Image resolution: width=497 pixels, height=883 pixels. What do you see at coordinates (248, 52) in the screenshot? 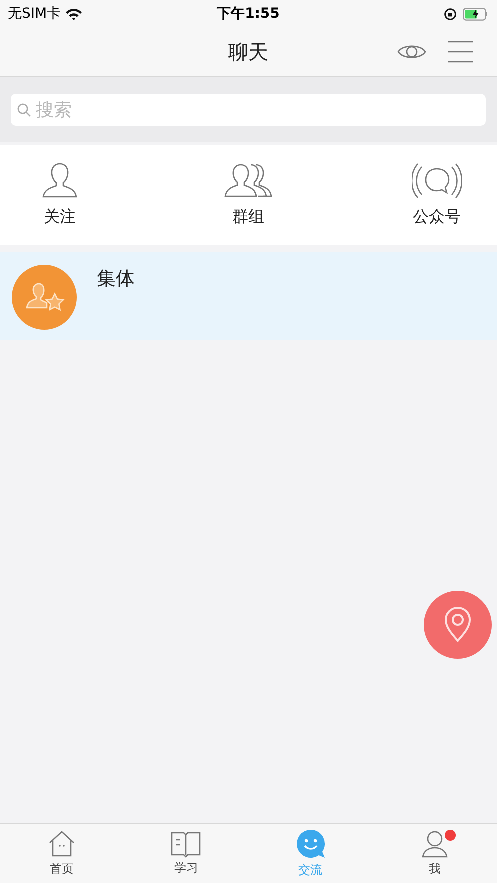
I see `page-title: 聊天` at bounding box center [248, 52].